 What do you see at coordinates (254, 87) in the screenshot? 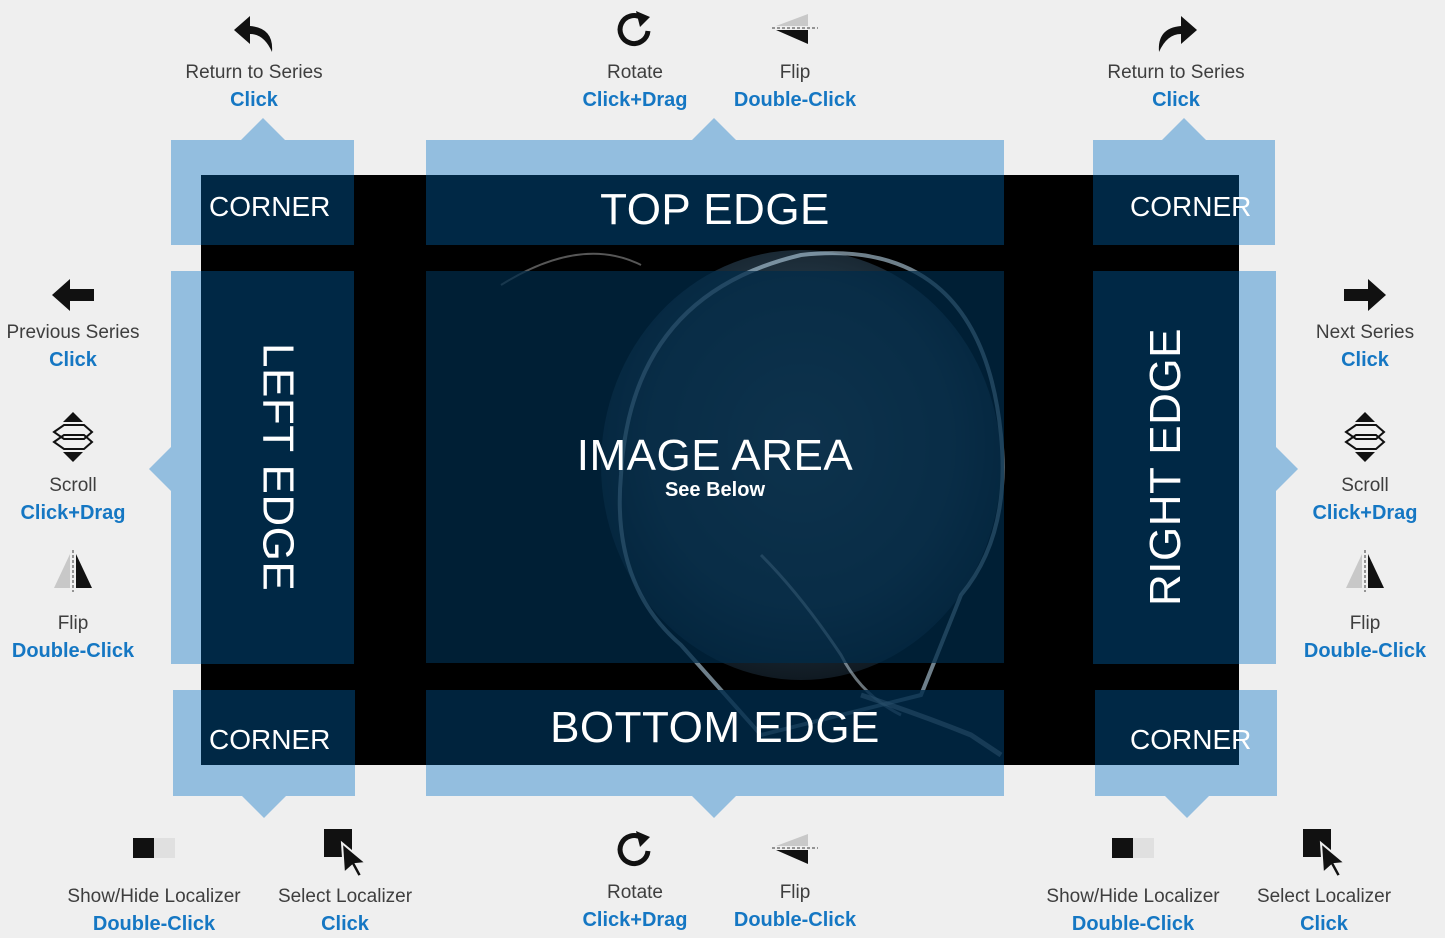
I see `return-to-series-left: Return to Series Click` at bounding box center [254, 87].